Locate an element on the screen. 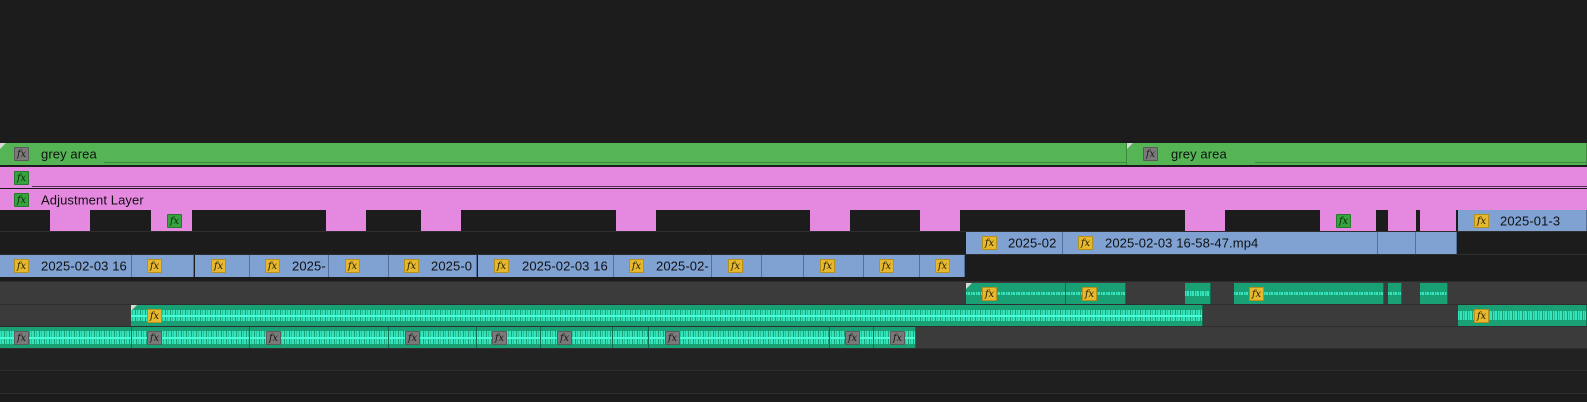 The image size is (1587, 402). clip-label: 2025- is located at coordinates (309, 266).